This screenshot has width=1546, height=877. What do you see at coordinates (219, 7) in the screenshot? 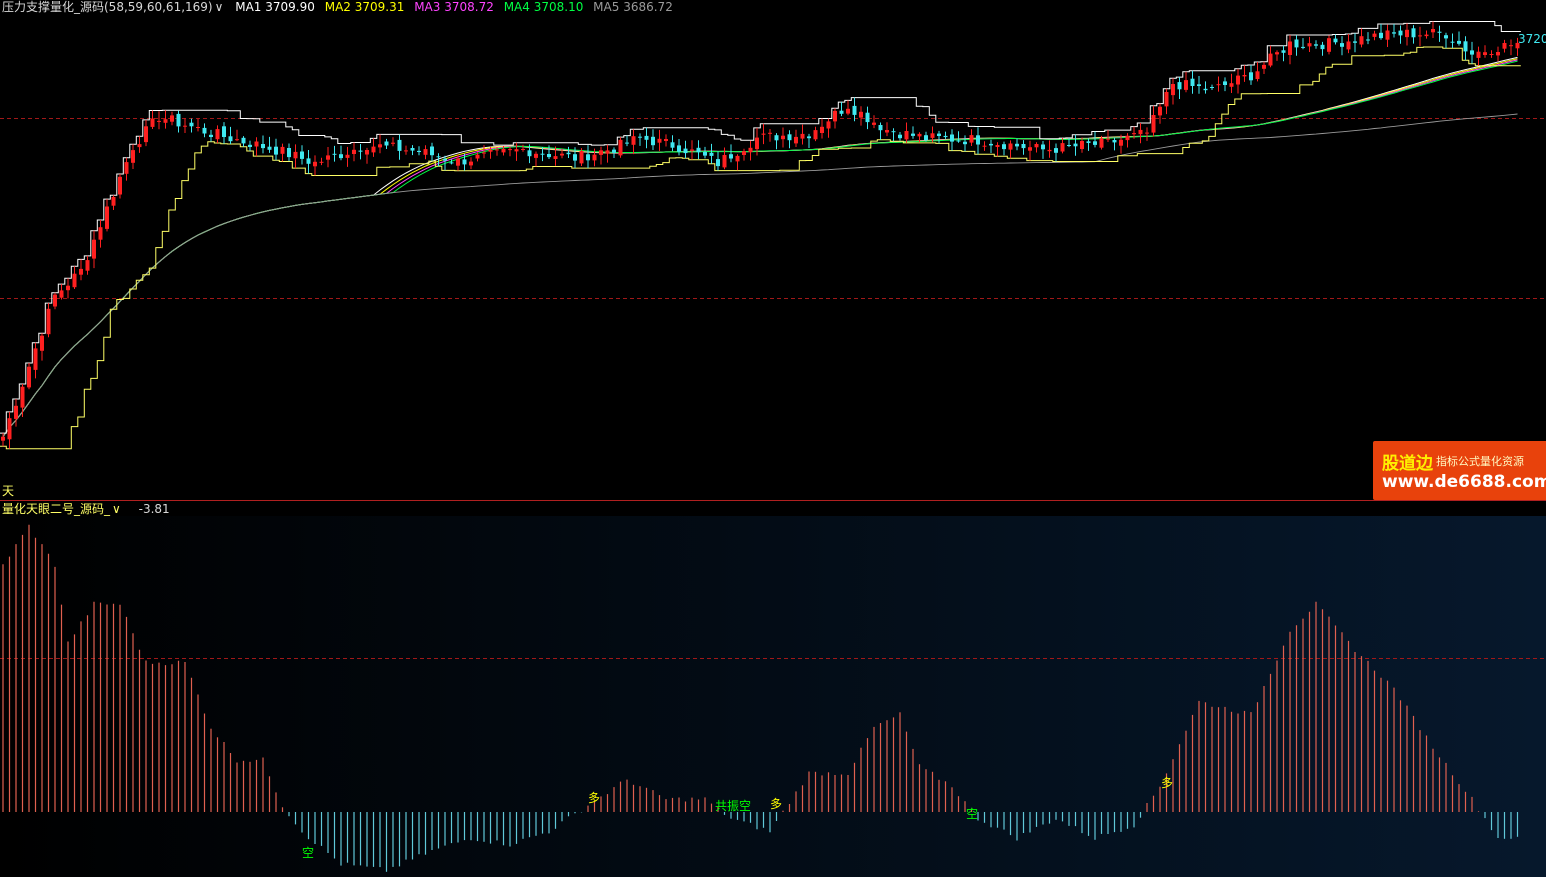
I see `upper-dropdown-icon: ∨` at bounding box center [219, 7].